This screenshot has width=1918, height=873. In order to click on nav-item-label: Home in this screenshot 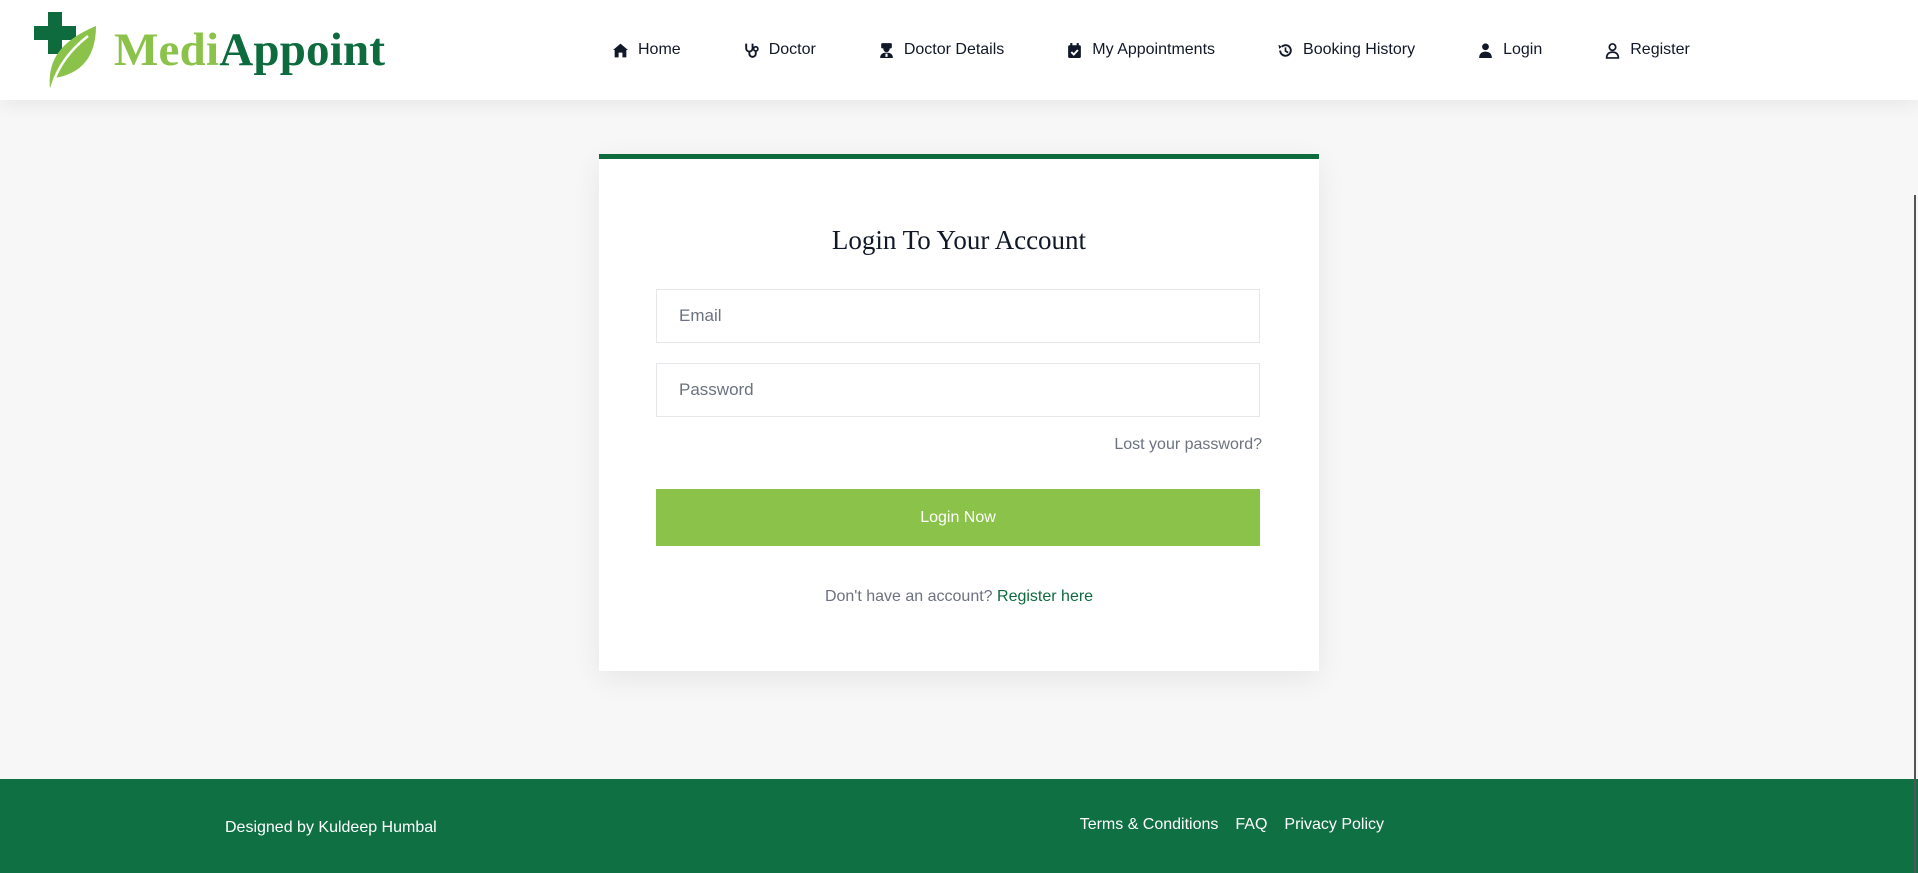, I will do `click(659, 49)`.